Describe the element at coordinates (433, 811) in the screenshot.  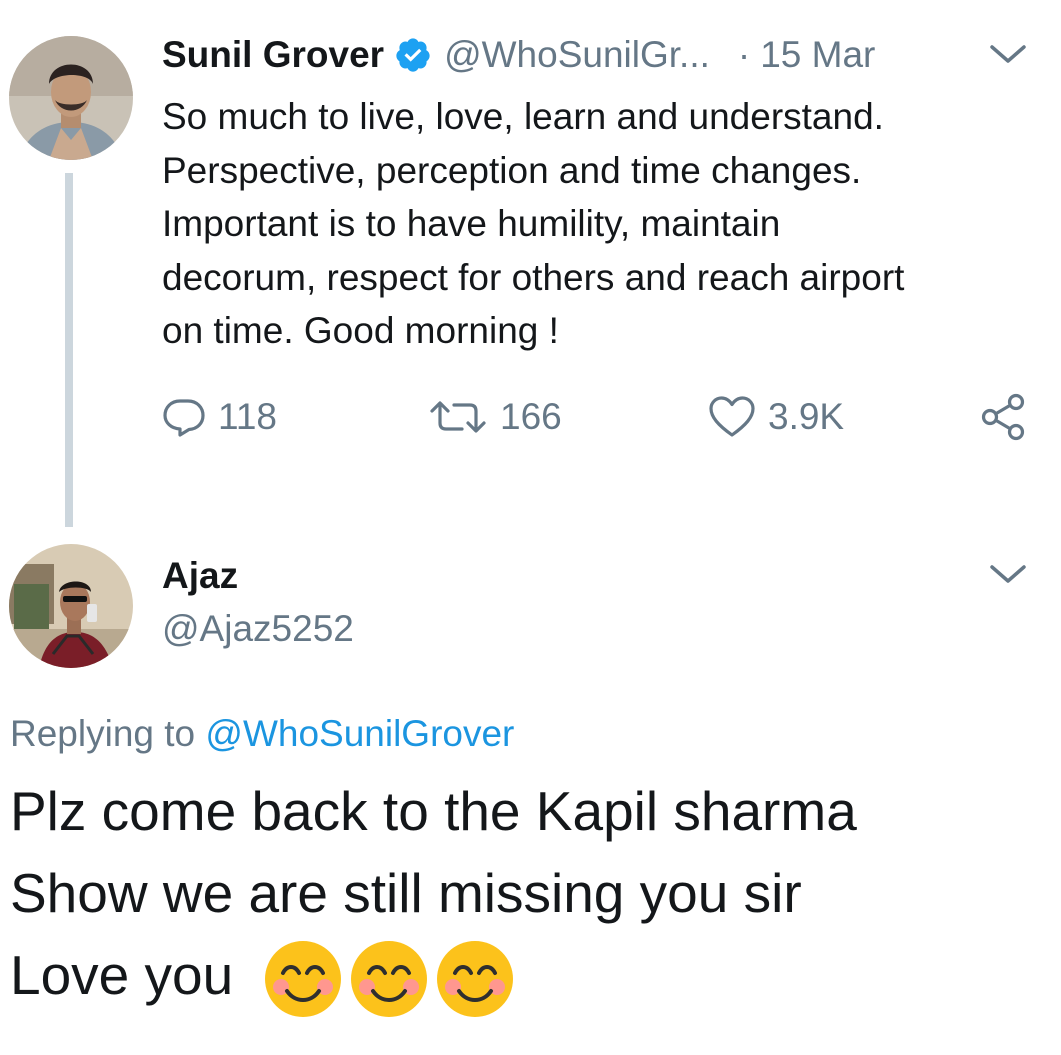
I see `reply-text-line: Plz come back to the Kapil sharma` at that location.